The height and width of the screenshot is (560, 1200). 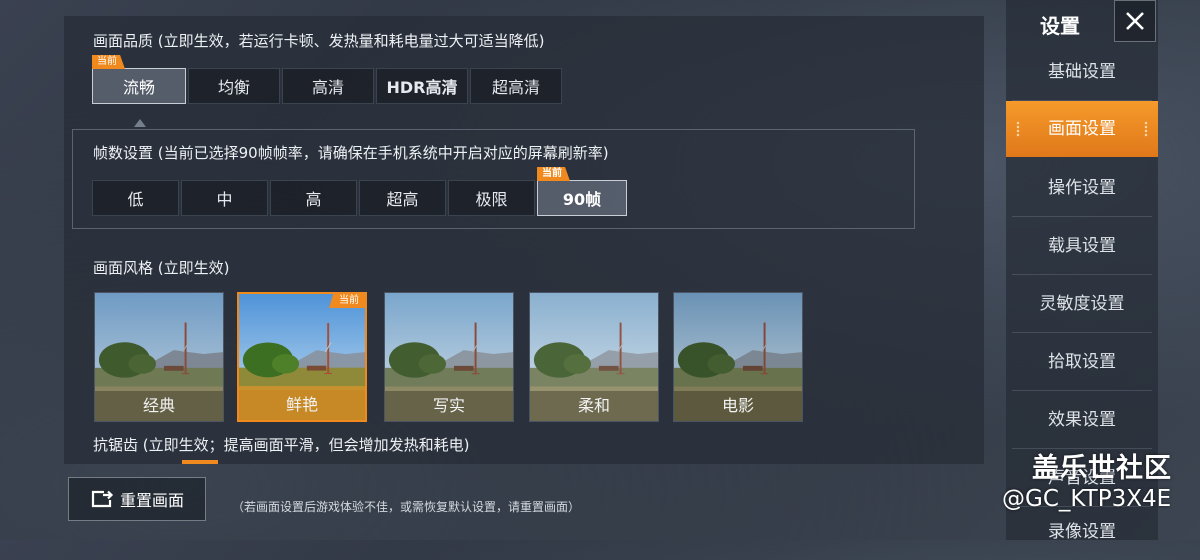 What do you see at coordinates (138, 87) in the screenshot?
I see `quality-option-label: 流畅` at bounding box center [138, 87].